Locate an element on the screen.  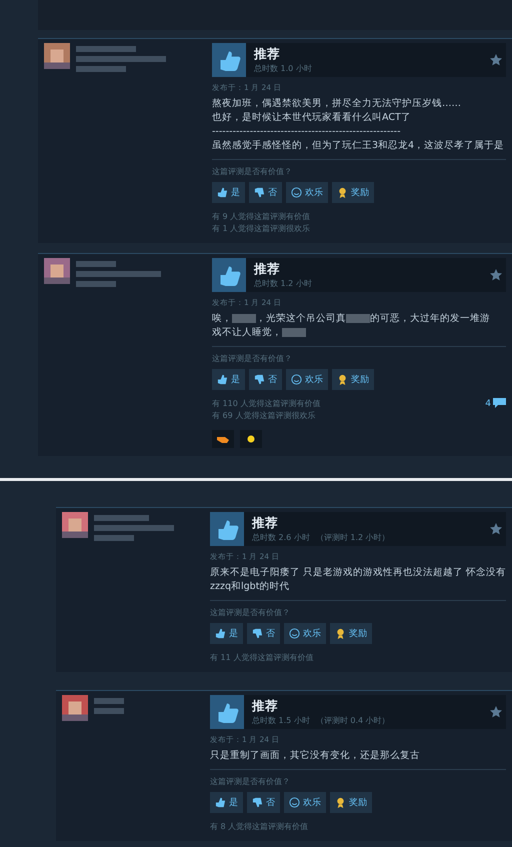
playtime-at-review: （评测时 1.2 小时） is located at coordinates (353, 537).